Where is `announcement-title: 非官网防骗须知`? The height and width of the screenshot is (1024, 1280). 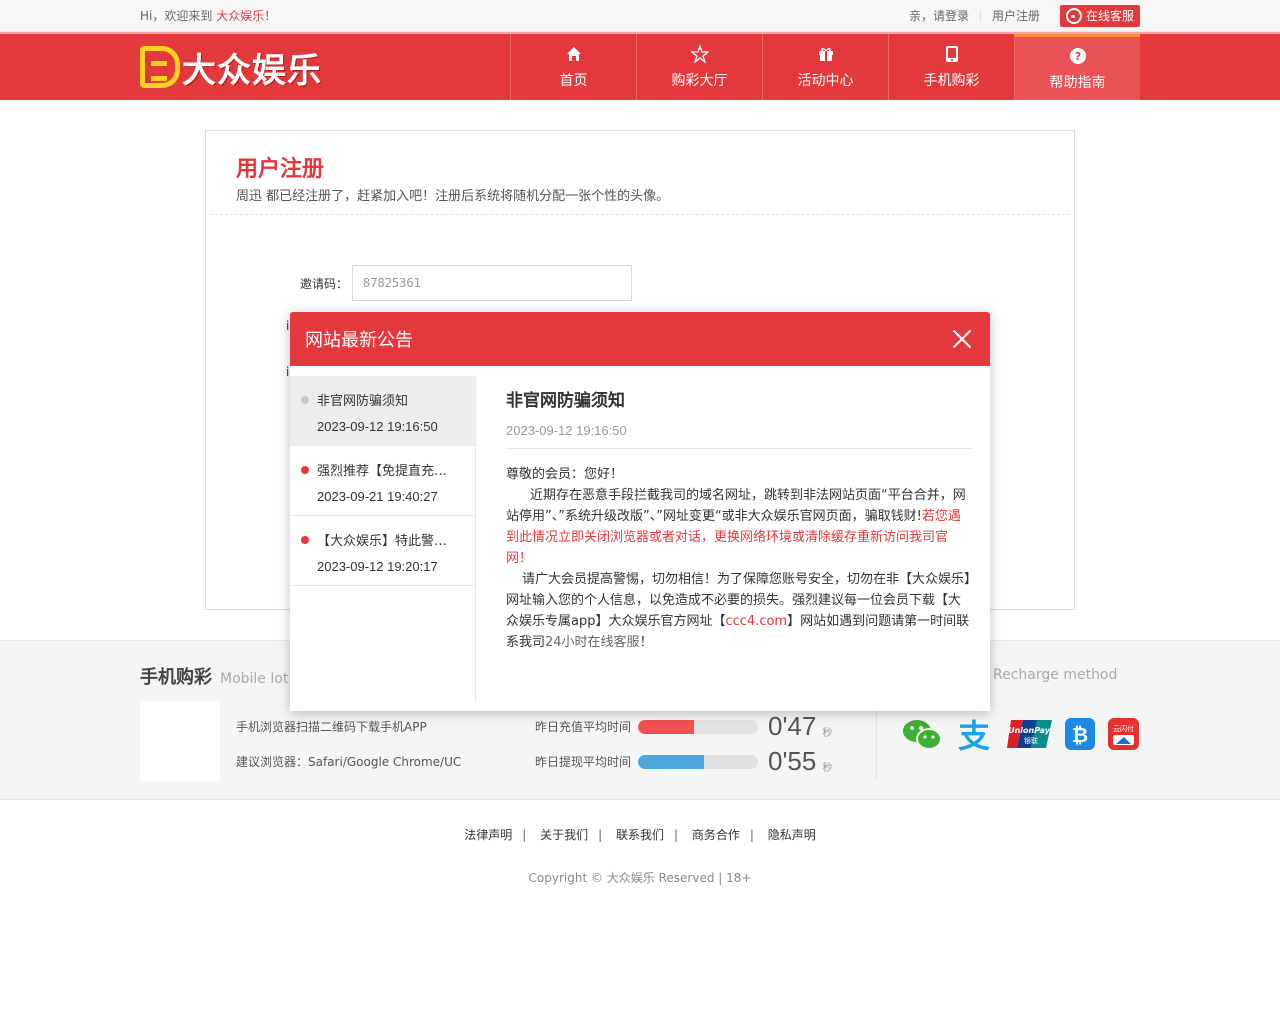 announcement-title: 非官网防骗须知 is located at coordinates (565, 401).